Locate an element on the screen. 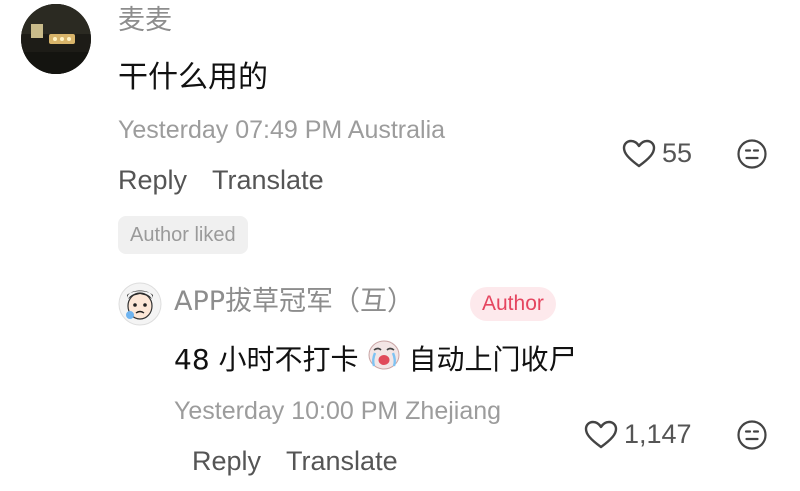 The image size is (800, 491). reply-text-part-1: 48 小时不打卡 is located at coordinates (266, 359).